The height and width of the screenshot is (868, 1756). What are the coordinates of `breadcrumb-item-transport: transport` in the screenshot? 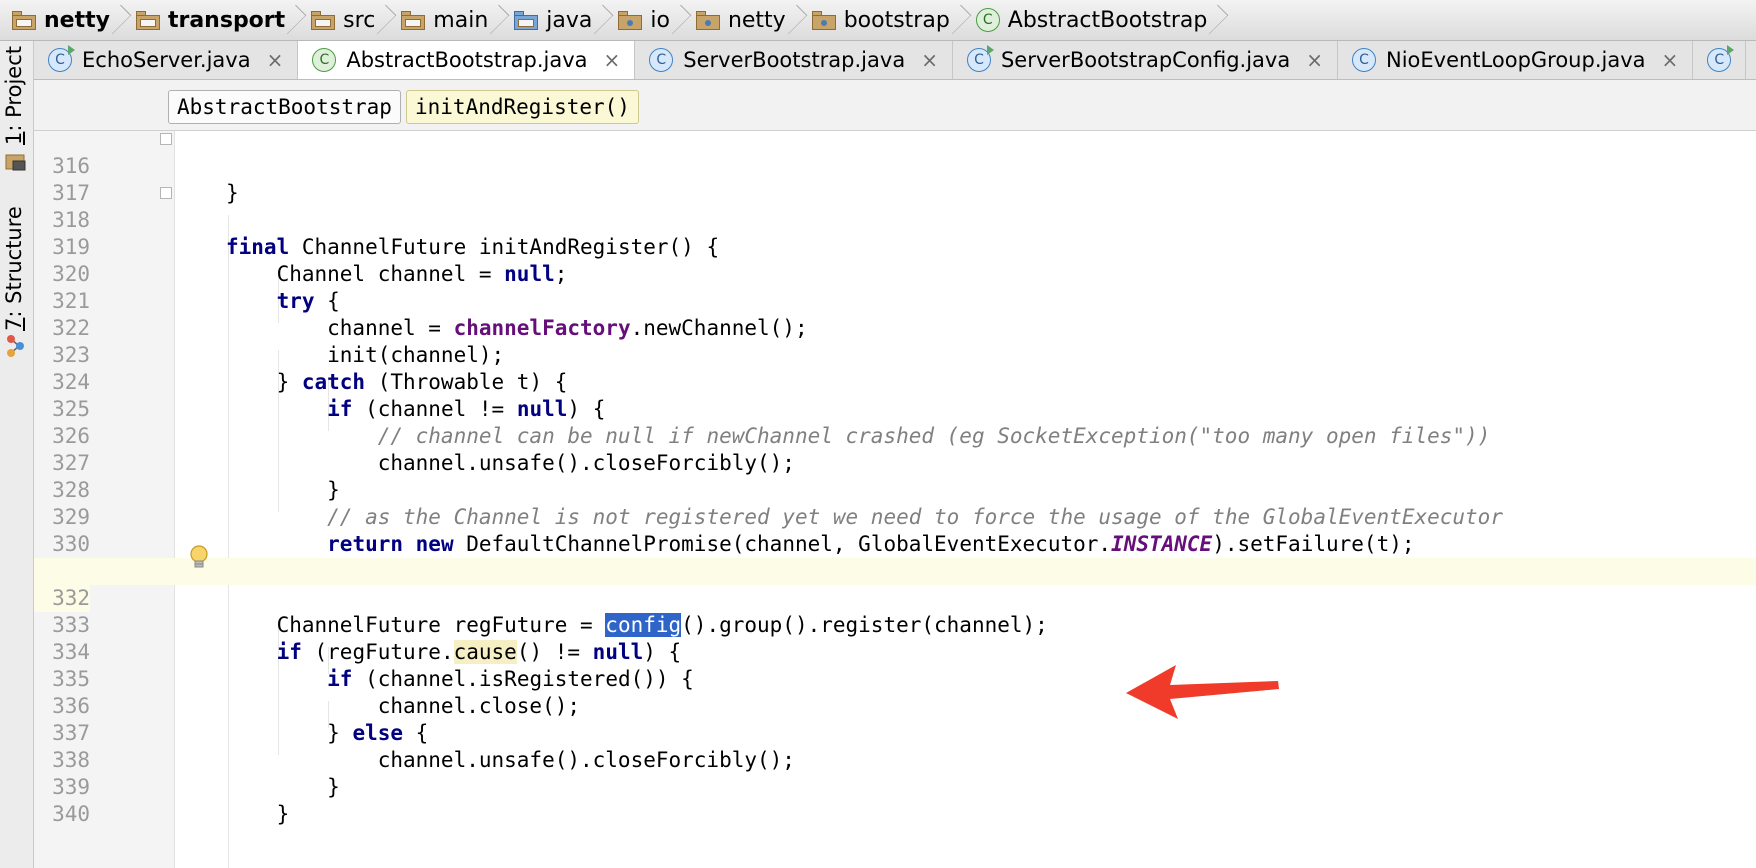 It's located at (211, 20).